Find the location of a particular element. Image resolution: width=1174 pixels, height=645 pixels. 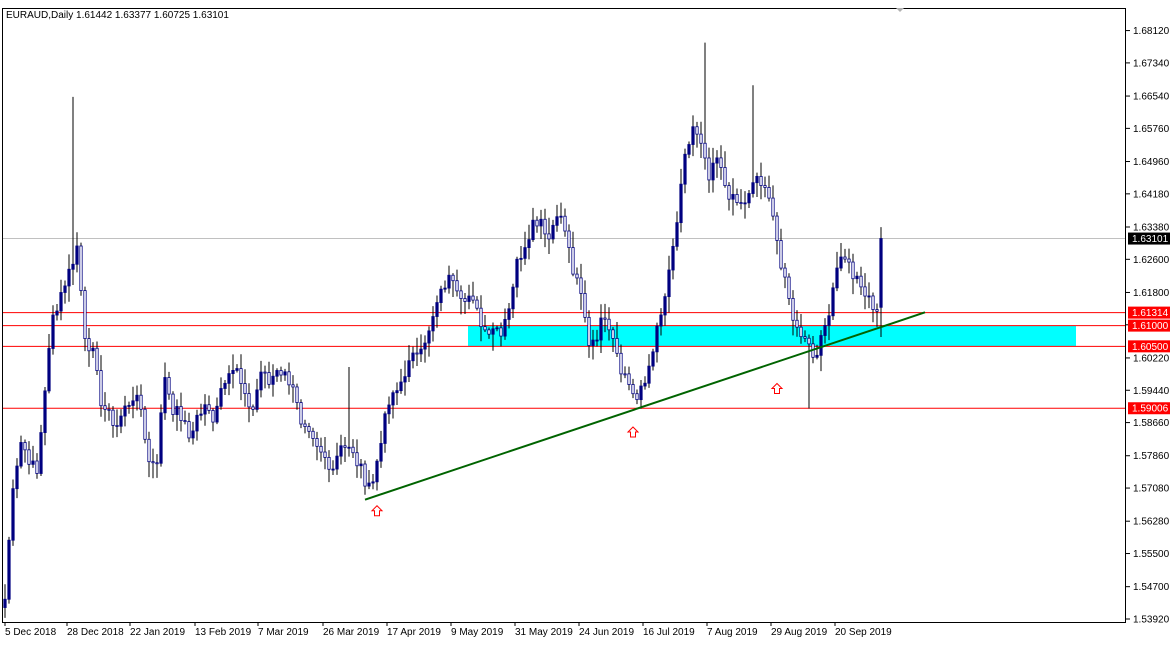

y-tick-label: 1.61800 is located at coordinates (1151, 293).